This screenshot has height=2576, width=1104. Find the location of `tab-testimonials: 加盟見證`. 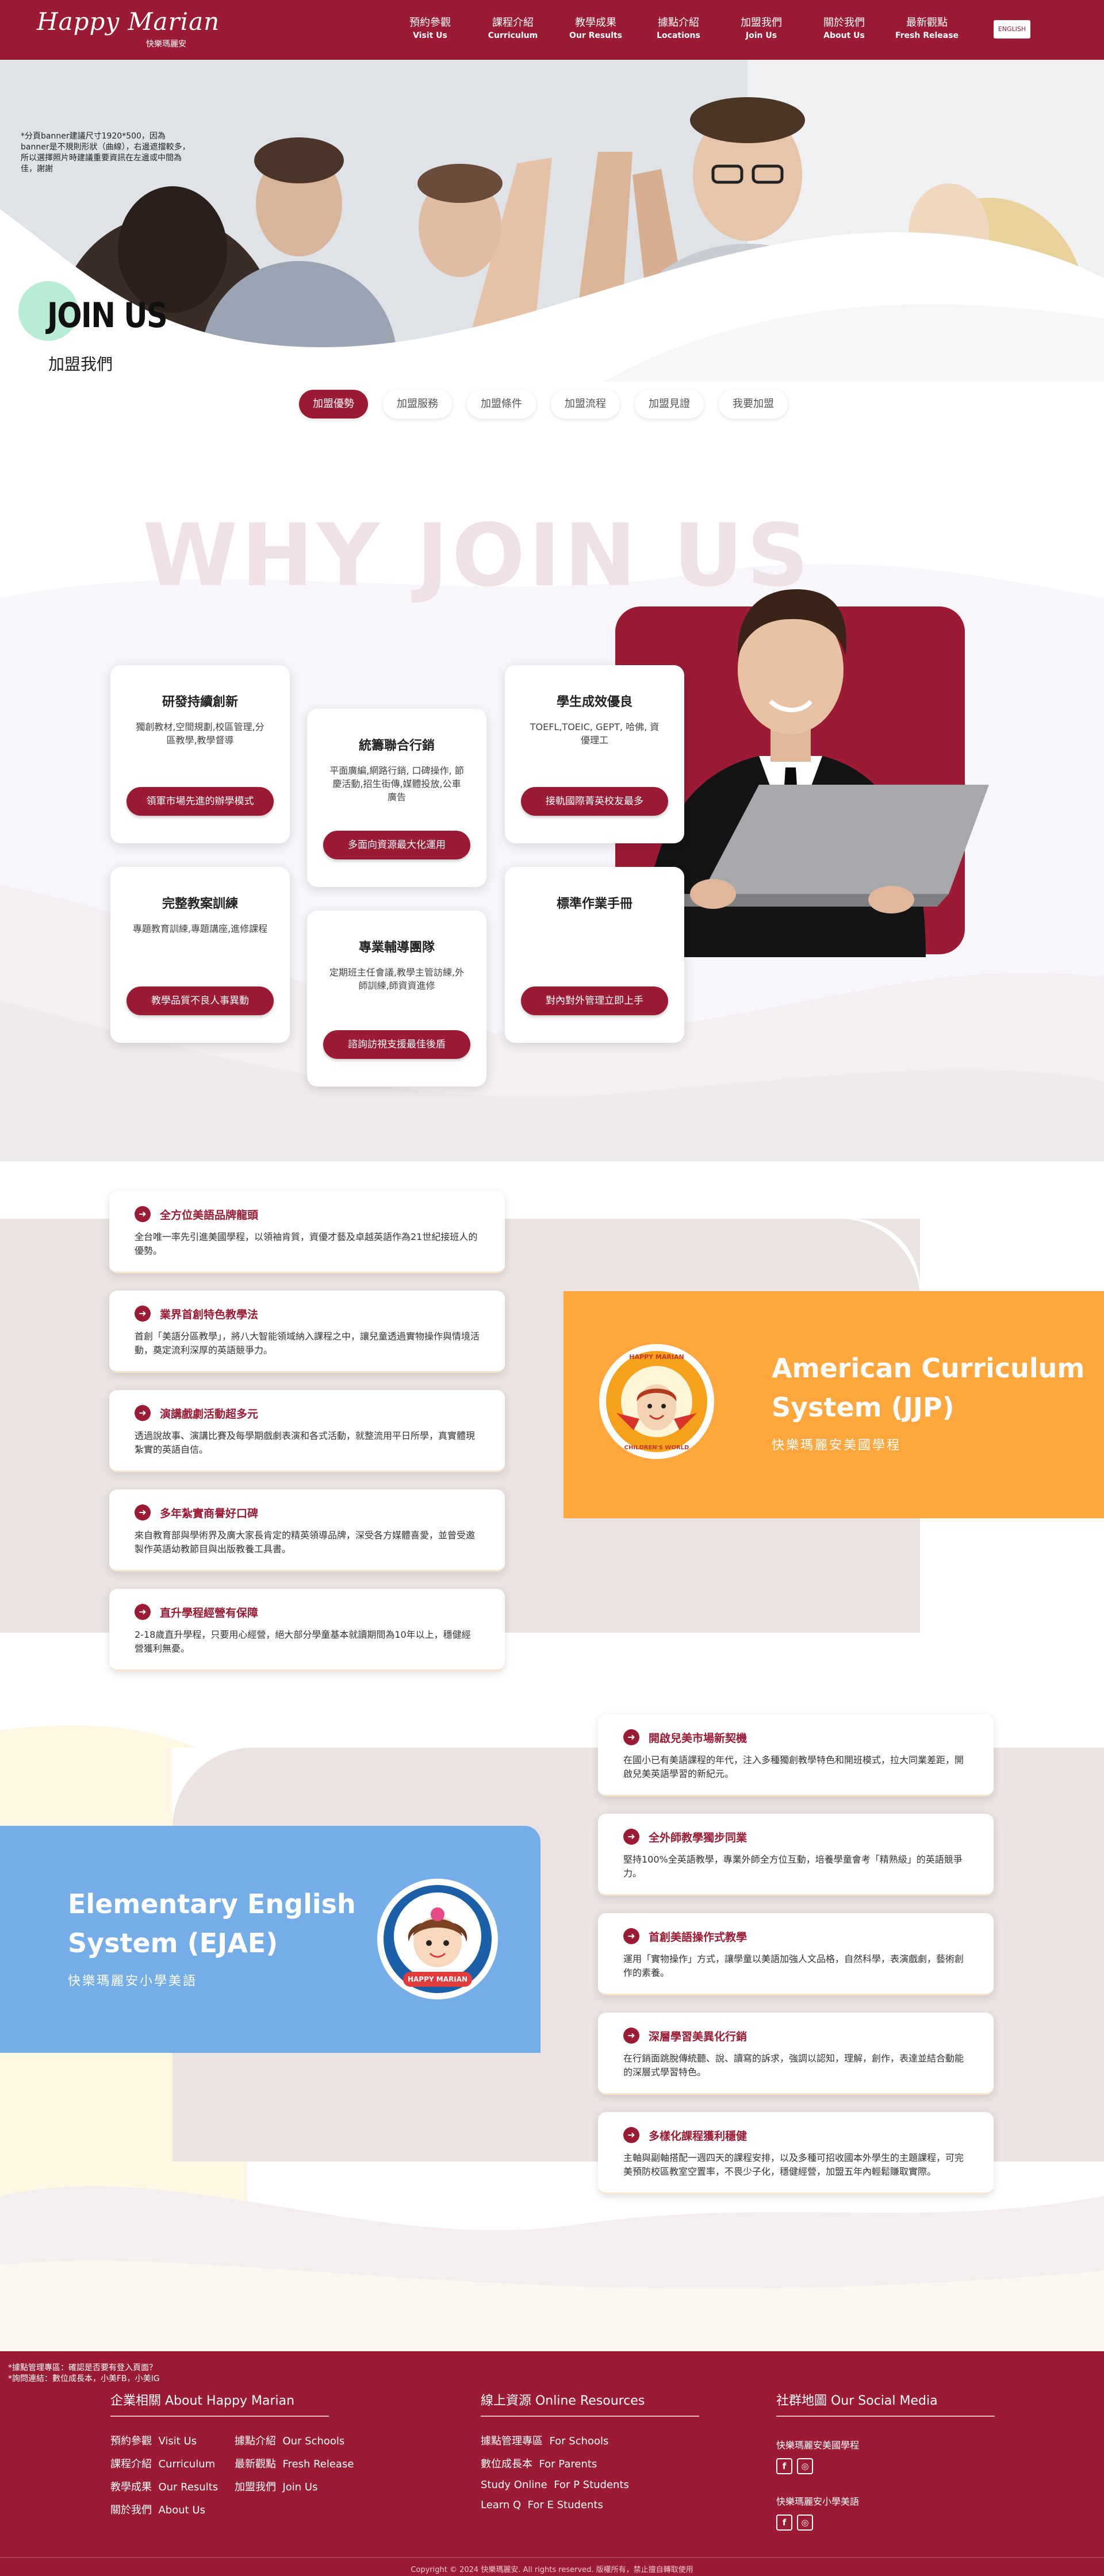

tab-testimonials: 加盟見證 is located at coordinates (669, 405).